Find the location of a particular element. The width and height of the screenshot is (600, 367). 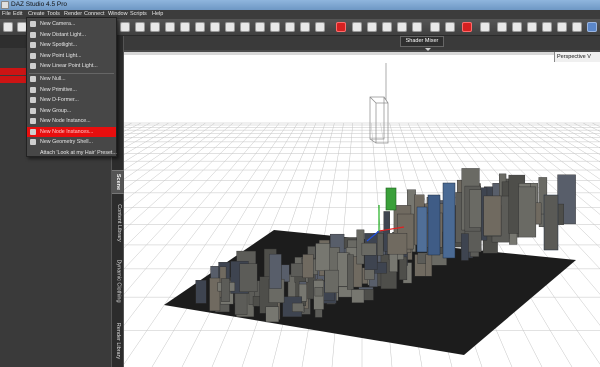

layout-icon is located at coordinates (562, 27).